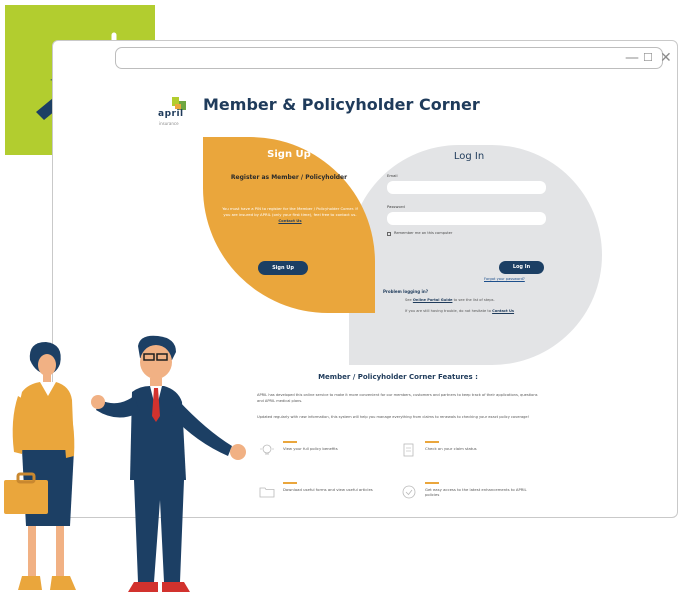  Describe the element at coordinates (289, 177) in the screenshot. I see `signup-subtitle: Register as Member / Policyholder` at that location.